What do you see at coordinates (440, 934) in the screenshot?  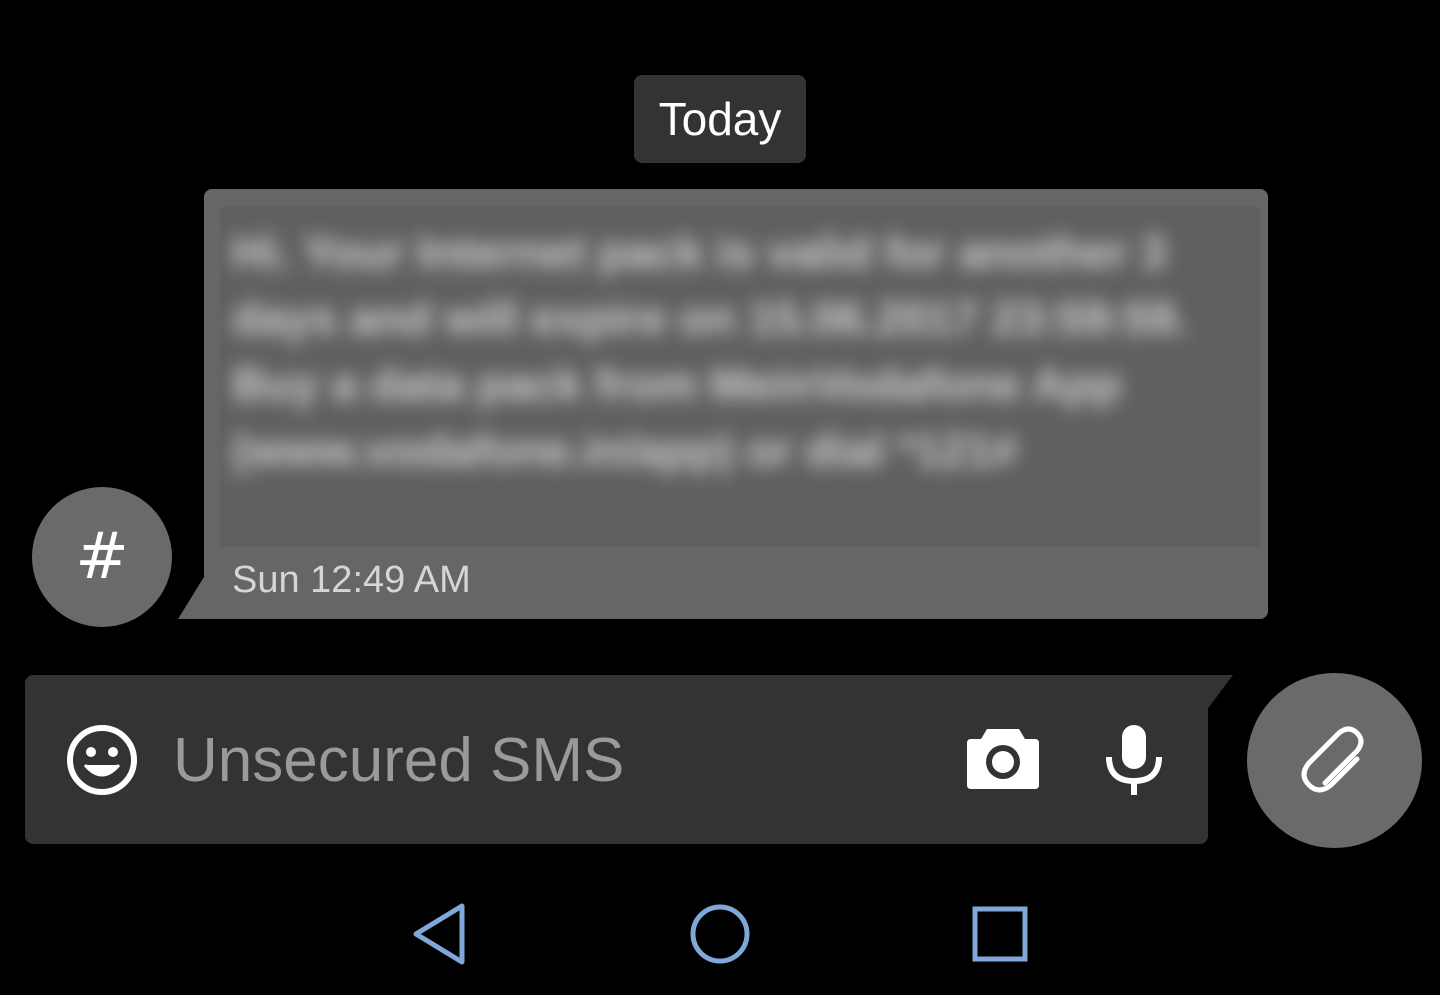 I see `back-icon` at bounding box center [440, 934].